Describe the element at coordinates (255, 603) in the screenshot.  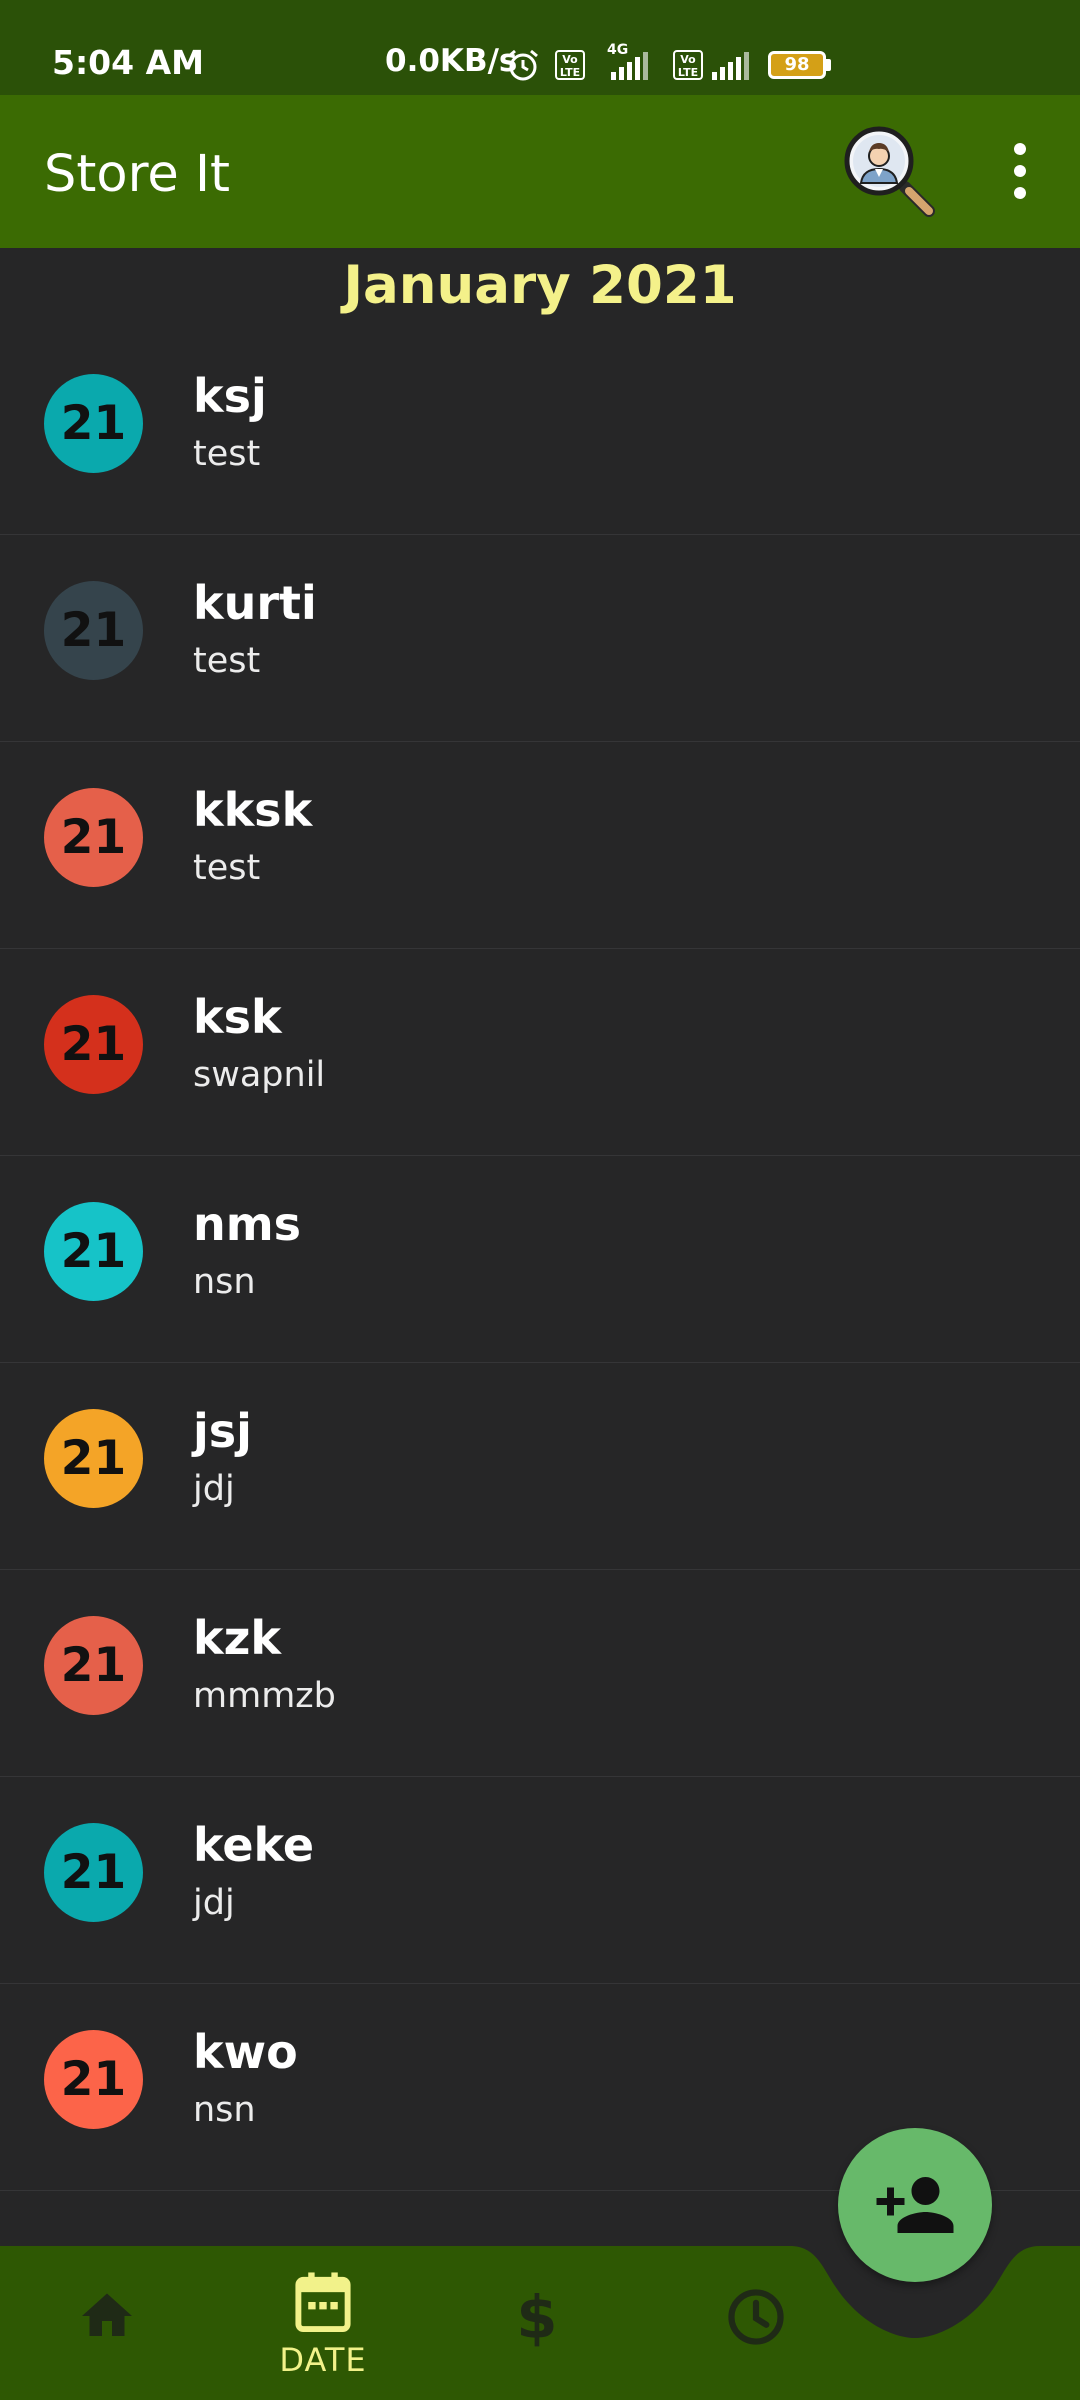
I see `entry-title: kurti` at that location.